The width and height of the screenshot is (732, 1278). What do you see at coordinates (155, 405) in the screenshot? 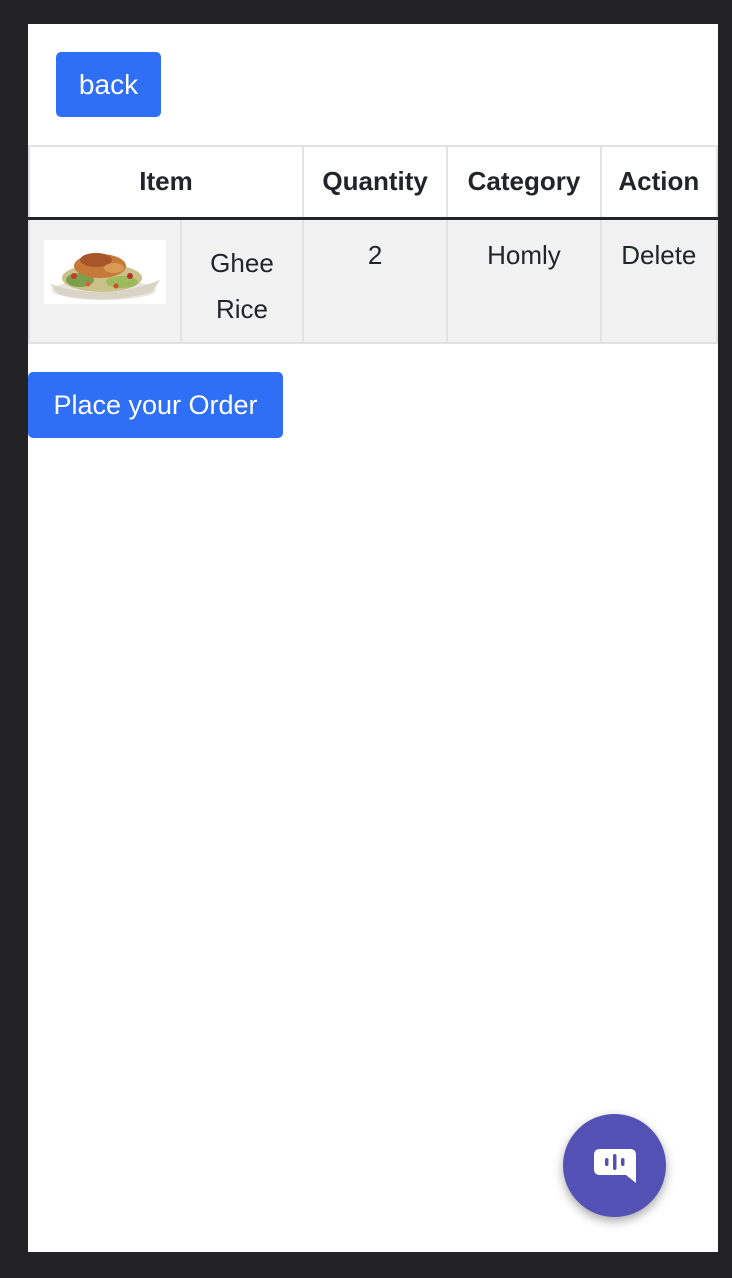
I see `place-order-button: Place your Order` at bounding box center [155, 405].